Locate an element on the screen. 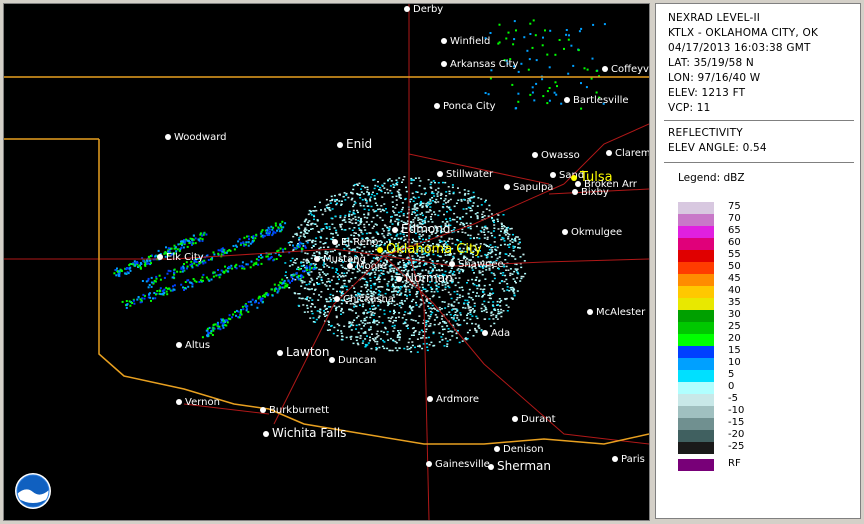 The height and width of the screenshot is (524, 864). city-name: Derby is located at coordinates (428, 9).